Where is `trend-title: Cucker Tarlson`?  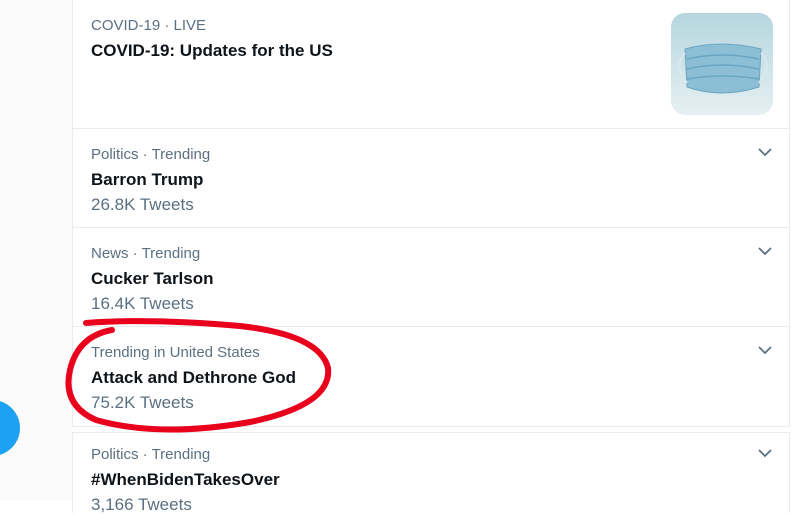
trend-title: Cucker Tarlson is located at coordinates (152, 278).